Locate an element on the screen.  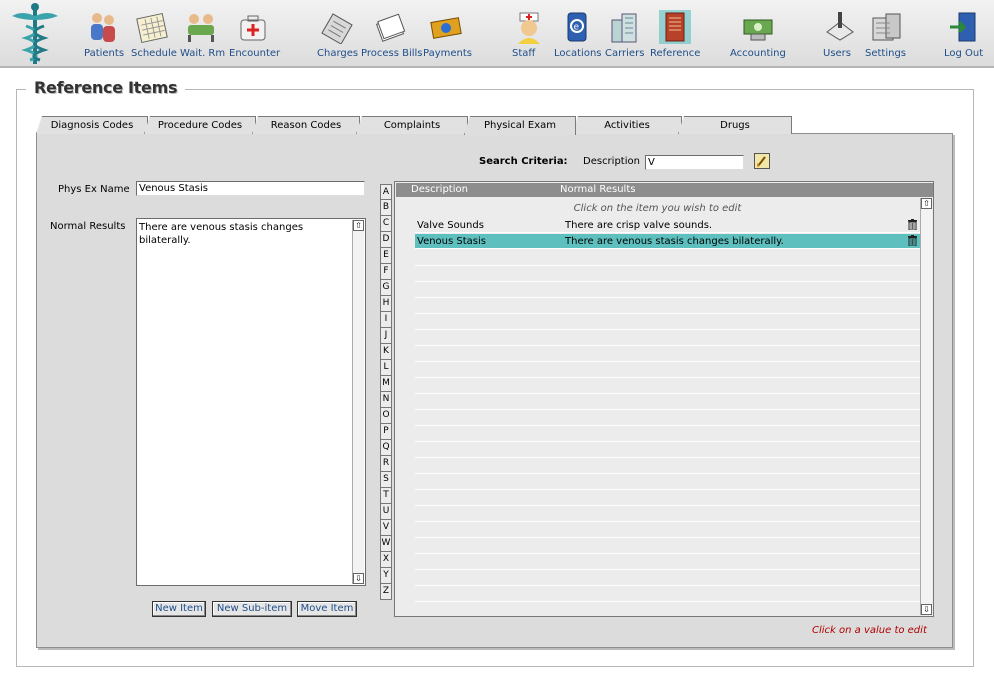
alpha-u: U is located at coordinates (386, 512).